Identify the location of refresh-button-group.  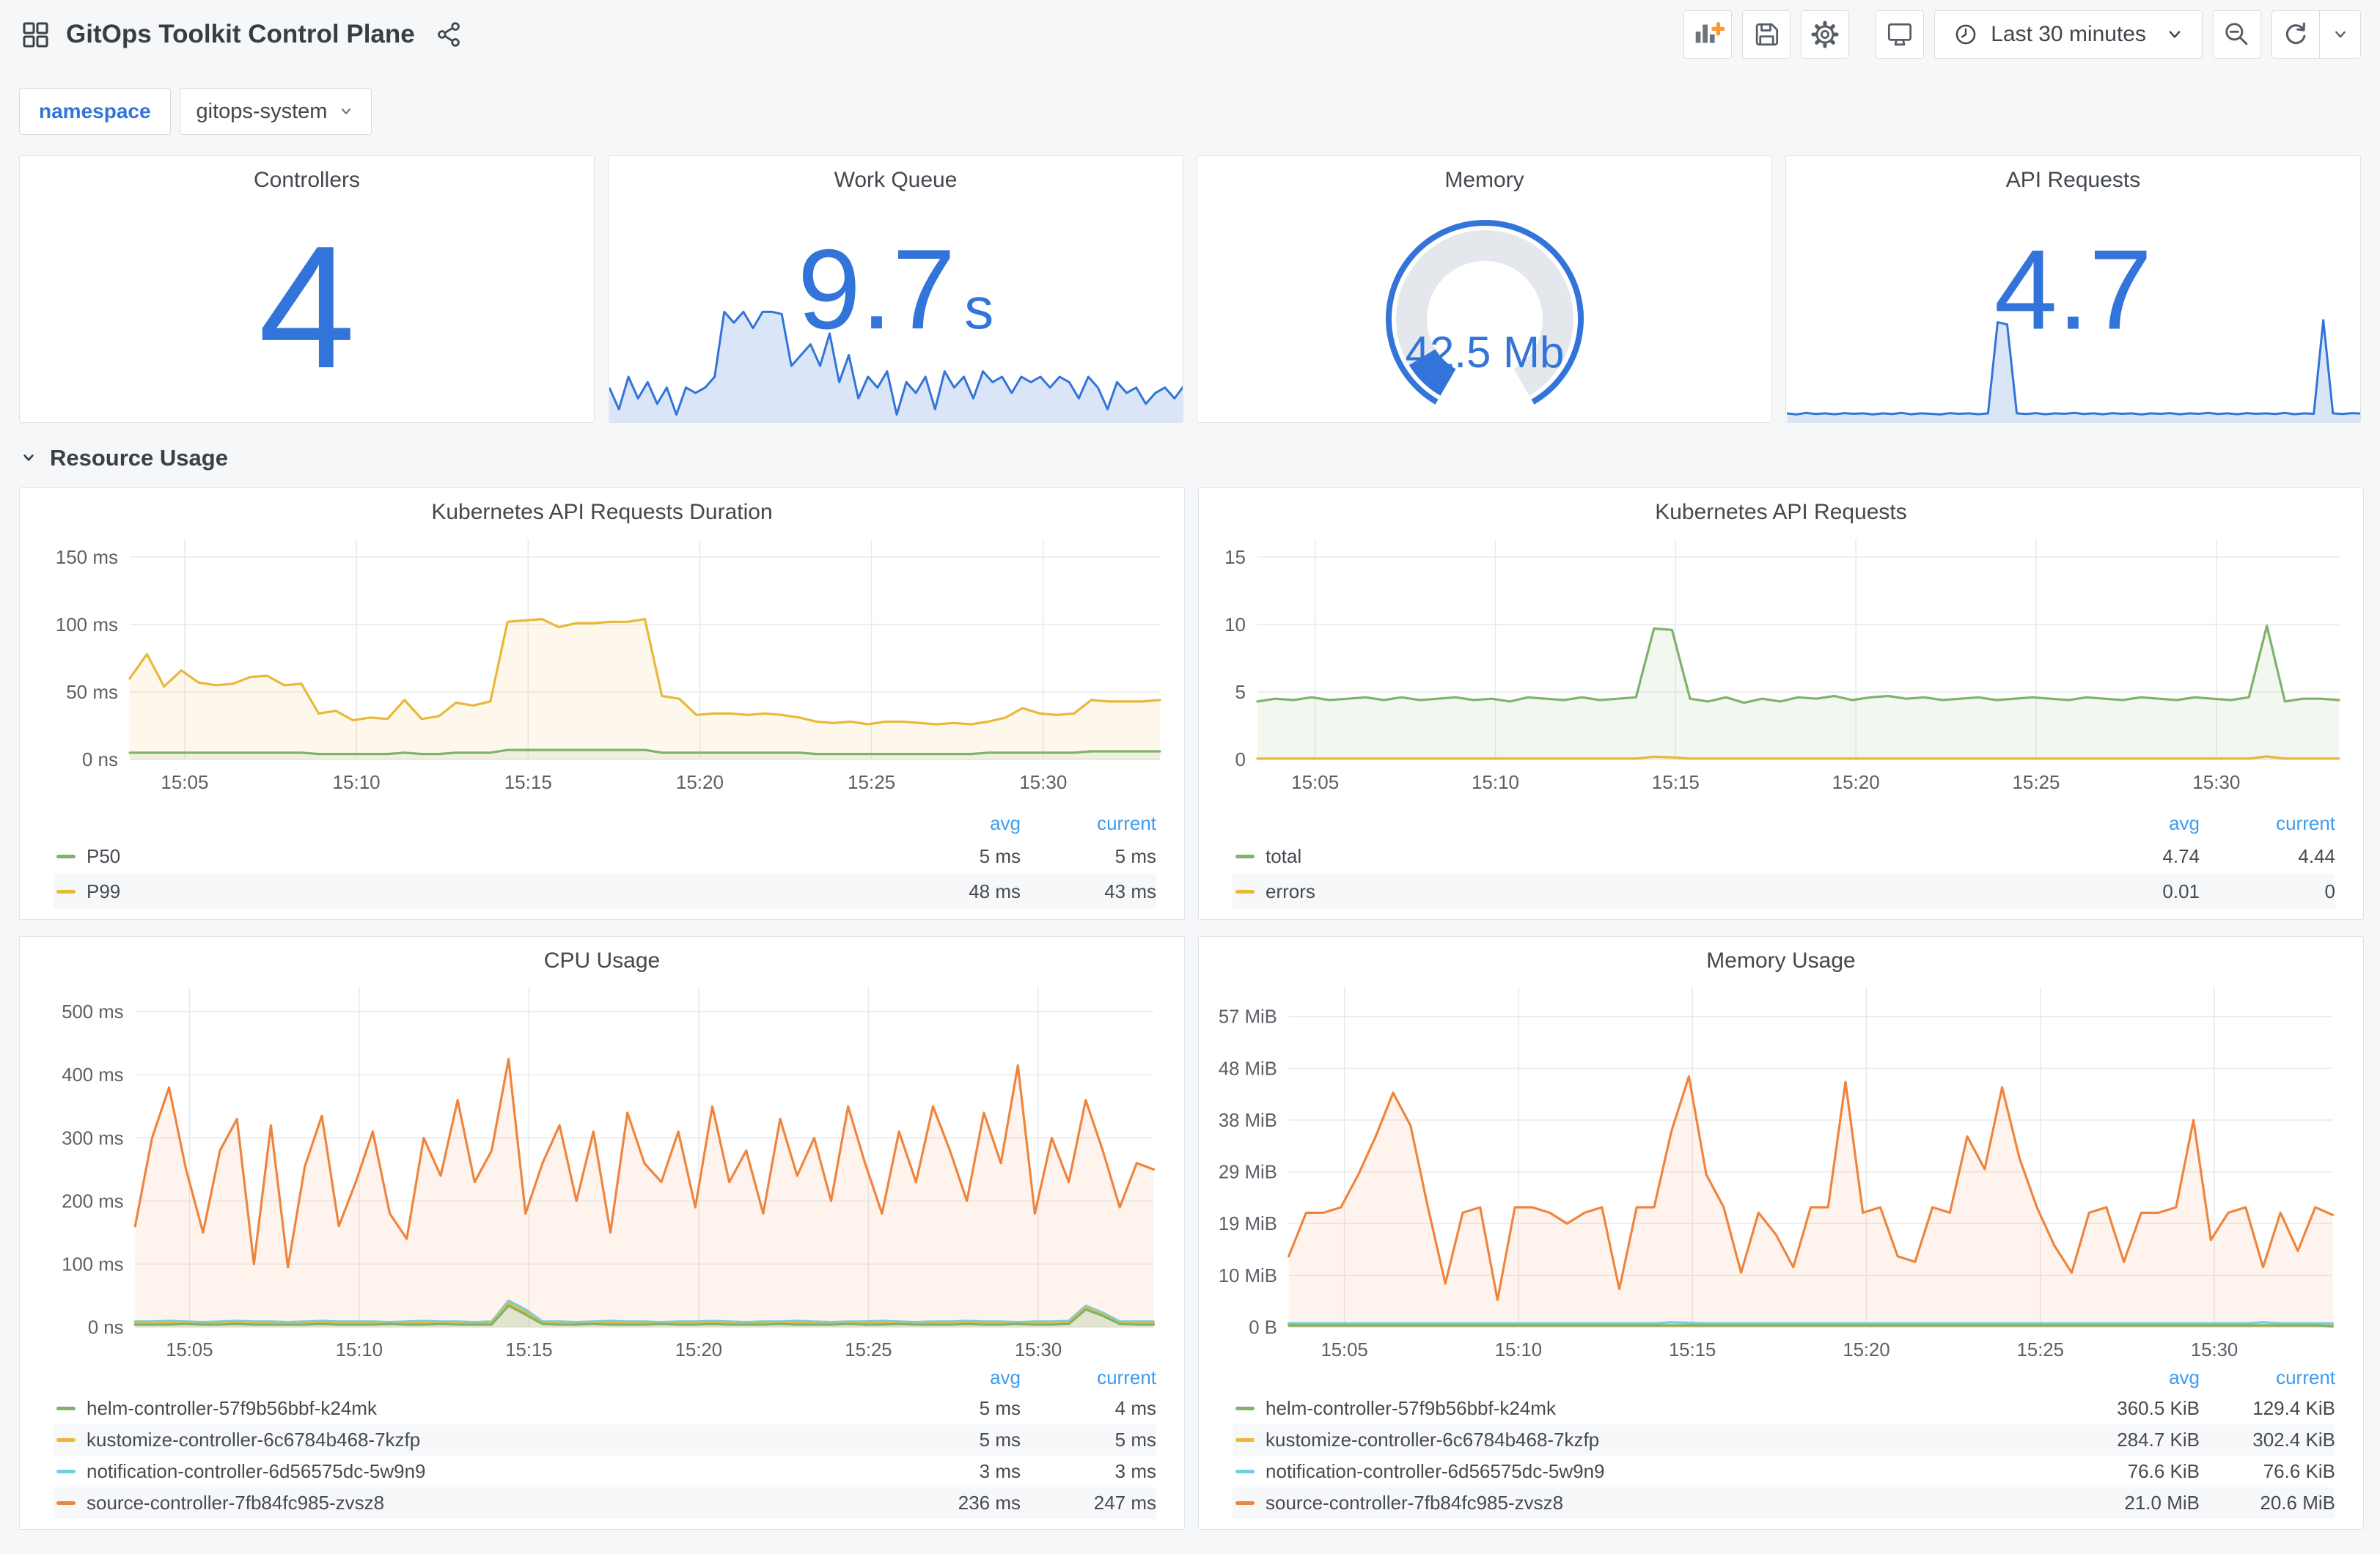
(2316, 34).